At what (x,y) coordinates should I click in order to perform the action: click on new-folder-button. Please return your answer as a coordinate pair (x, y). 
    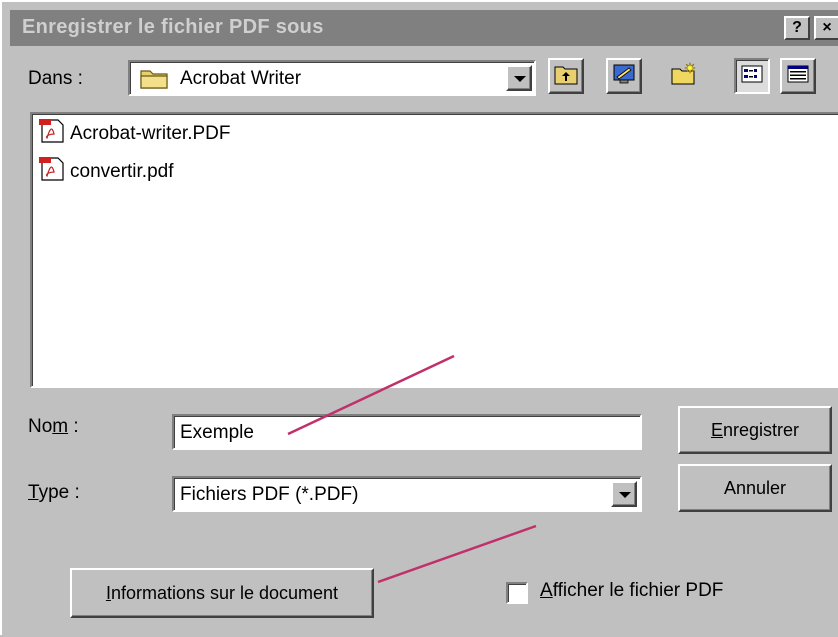
    Looking at the image, I should click on (684, 76).